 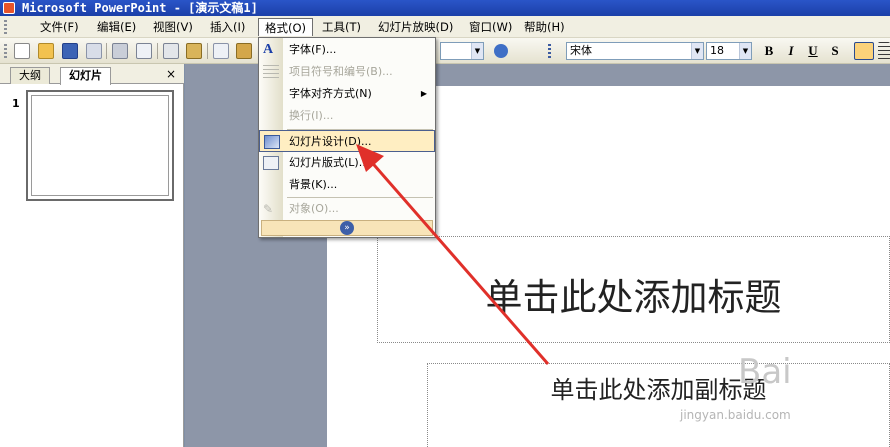 I want to click on open-folder-icon, so click(x=46, y=51).